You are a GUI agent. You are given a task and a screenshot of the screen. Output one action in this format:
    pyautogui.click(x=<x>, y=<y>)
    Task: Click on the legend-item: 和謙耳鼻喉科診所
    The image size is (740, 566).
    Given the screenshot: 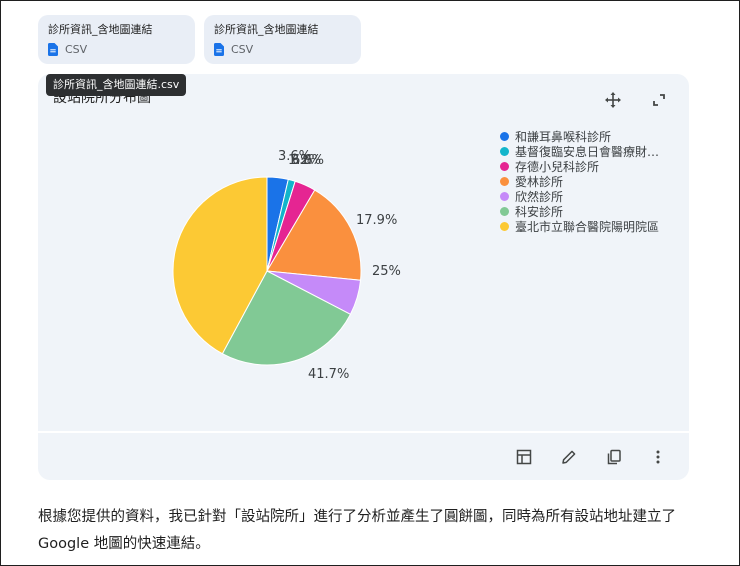 What is the action you would take?
    pyautogui.click(x=579, y=136)
    